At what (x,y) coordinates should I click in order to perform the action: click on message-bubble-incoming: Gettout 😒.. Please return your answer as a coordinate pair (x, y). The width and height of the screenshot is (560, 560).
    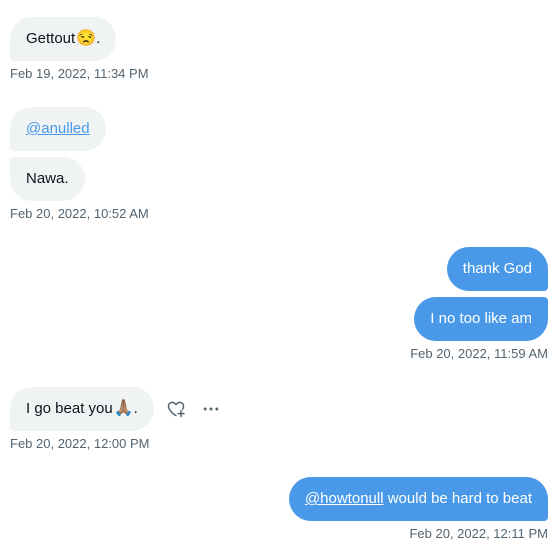
    Looking at the image, I should click on (63, 39).